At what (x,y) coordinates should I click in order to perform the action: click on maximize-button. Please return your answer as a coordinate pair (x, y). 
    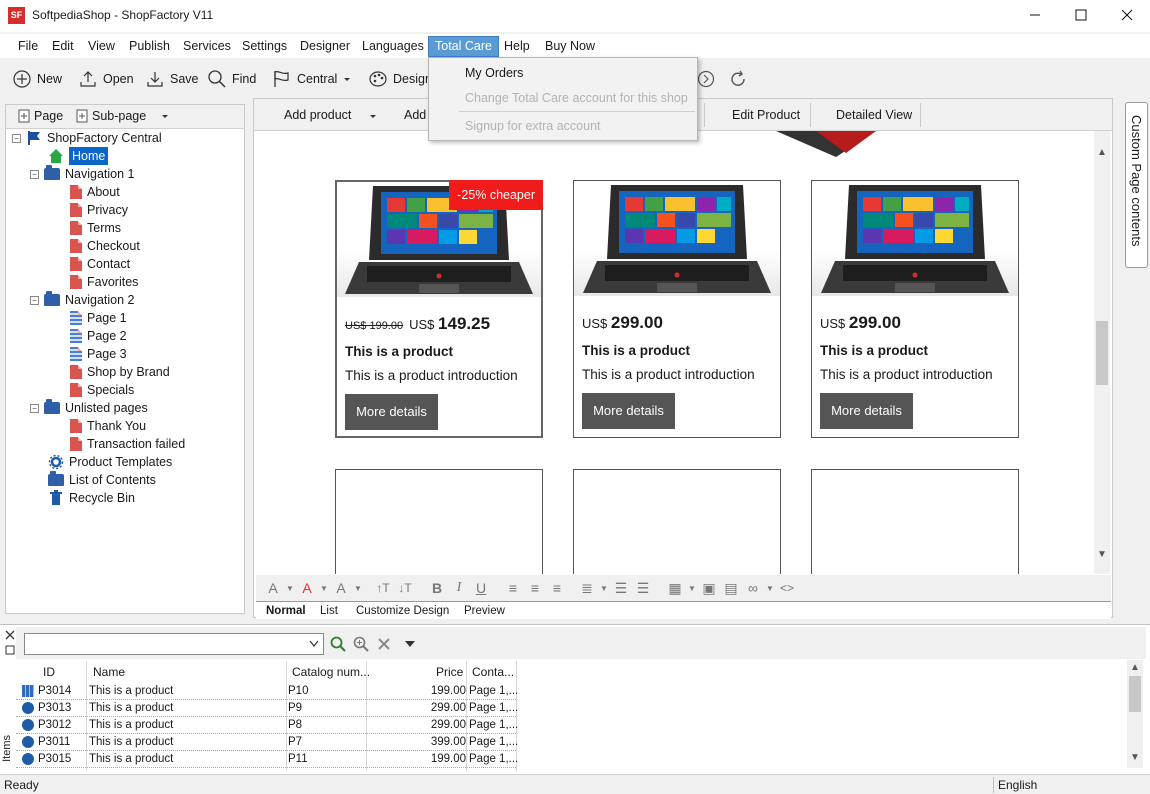
    Looking at the image, I should click on (1081, 15).